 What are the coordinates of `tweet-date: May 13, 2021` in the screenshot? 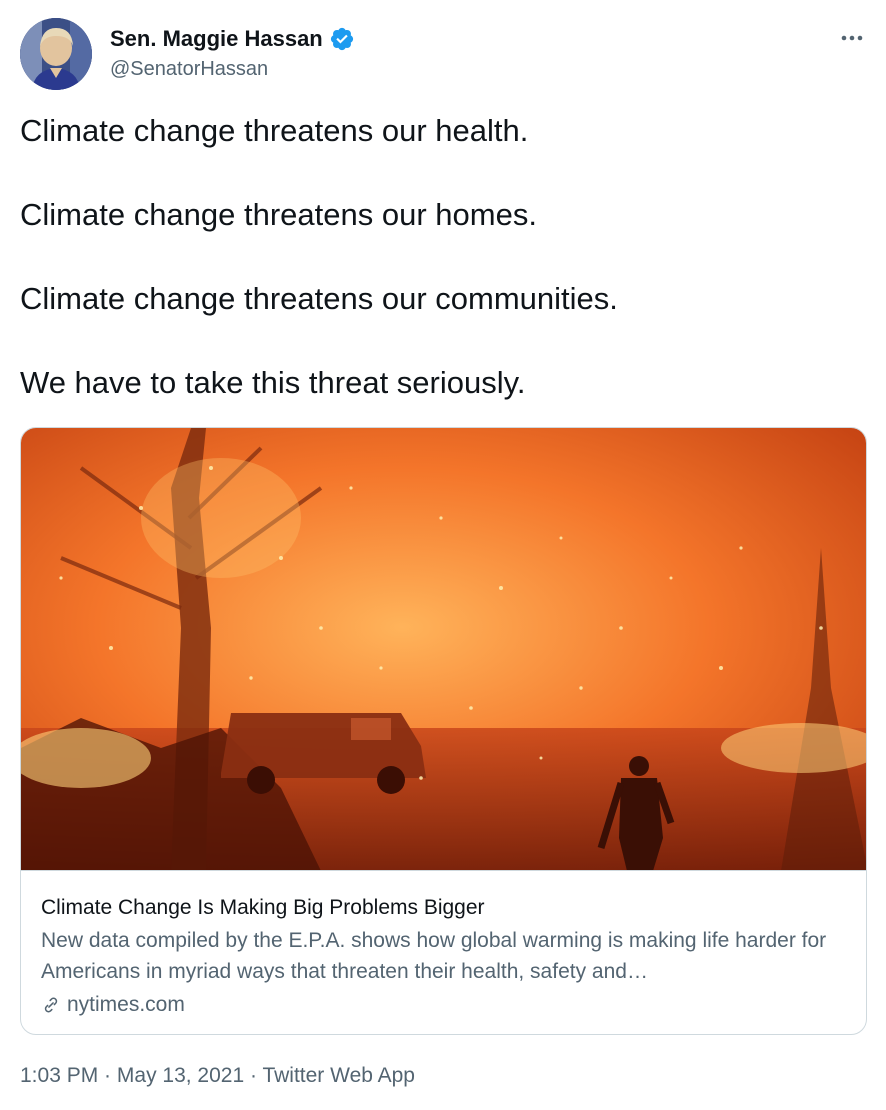 It's located at (180, 1075).